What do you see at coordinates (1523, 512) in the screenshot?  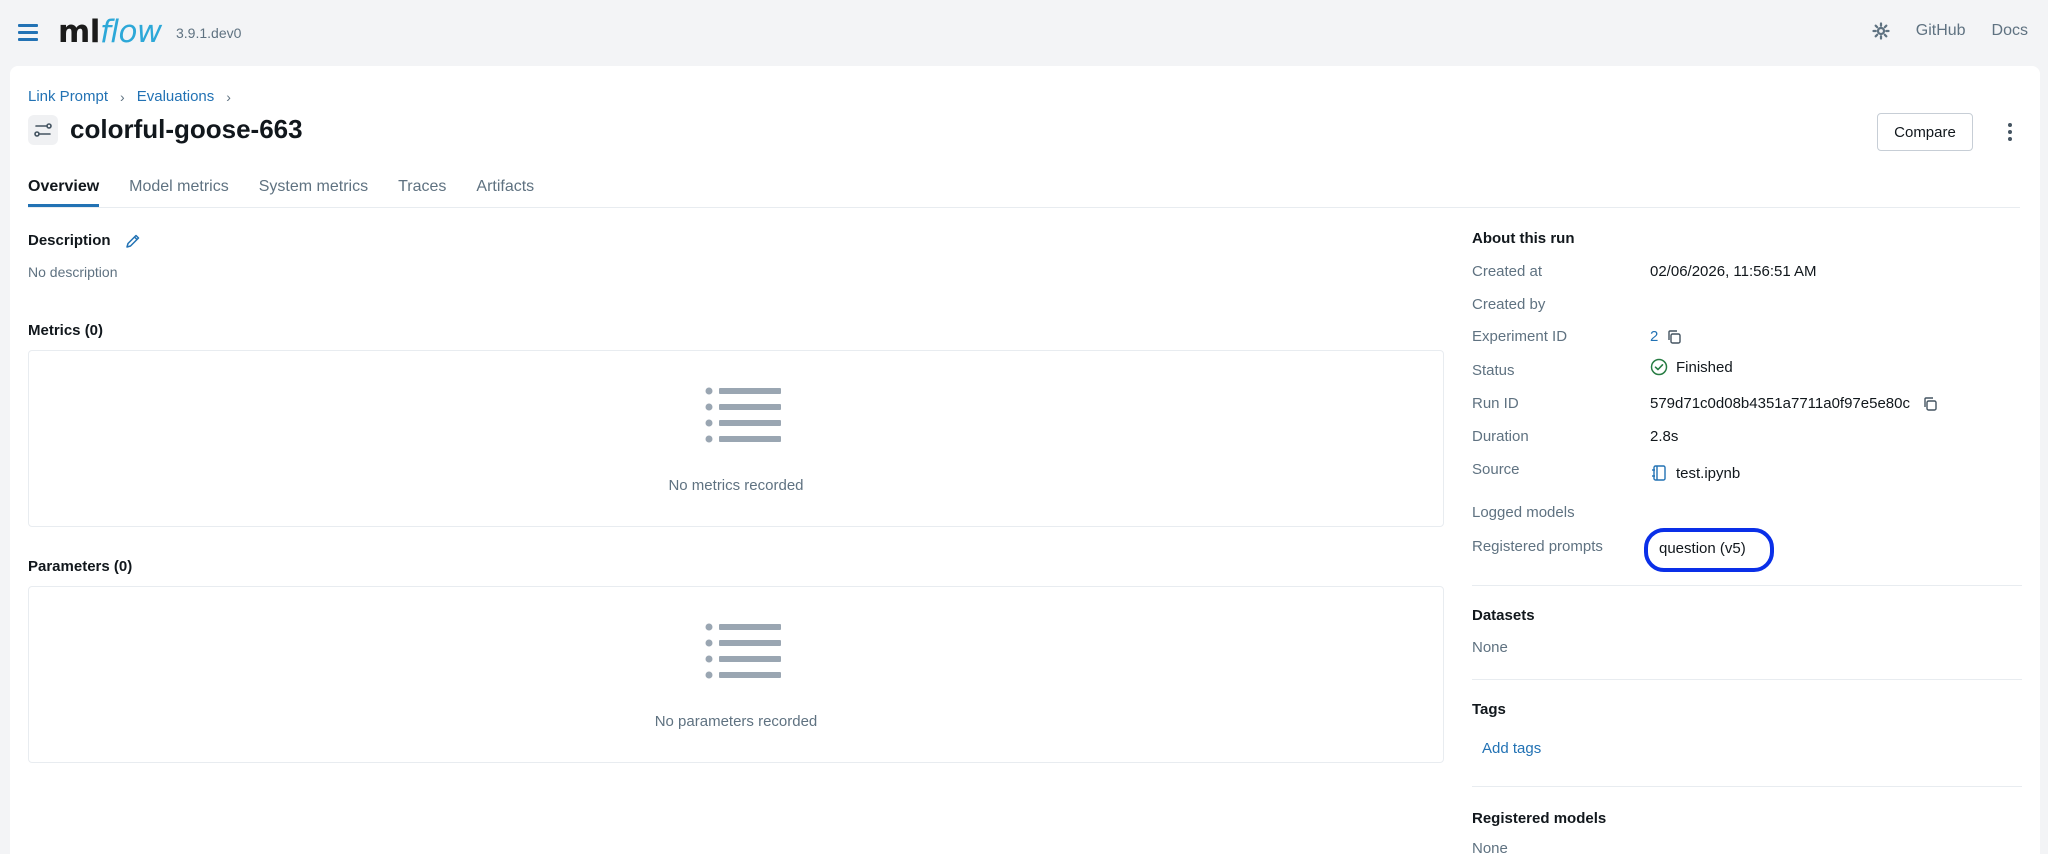 I see `logged-models-label: Logged models` at bounding box center [1523, 512].